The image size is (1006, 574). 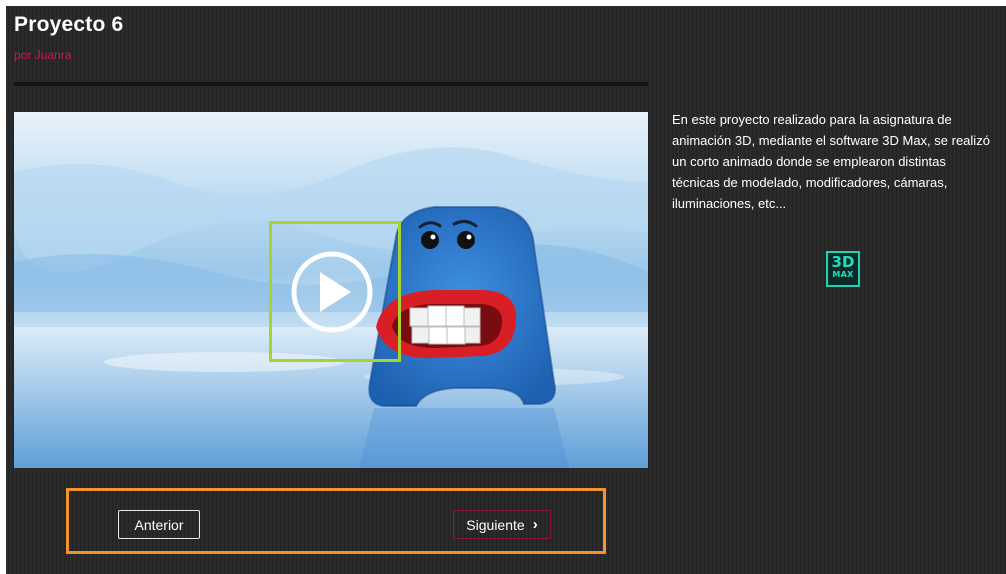 What do you see at coordinates (843, 262) in the screenshot?
I see `logo-line1: 3D` at bounding box center [843, 262].